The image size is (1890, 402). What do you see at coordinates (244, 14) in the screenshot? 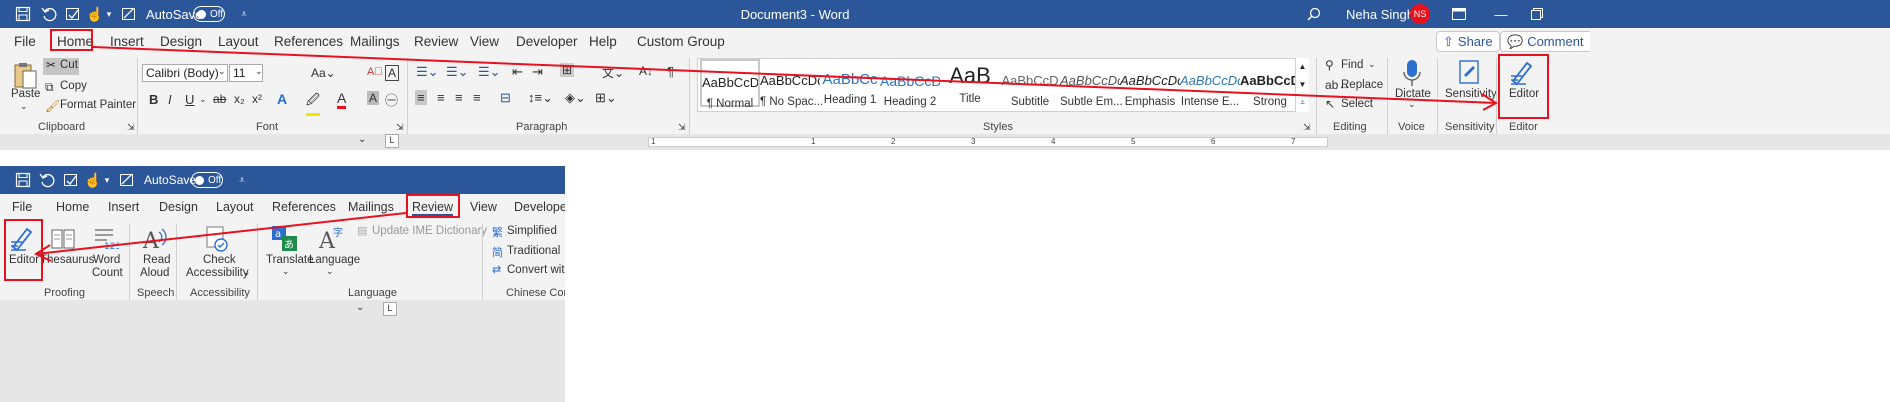
I see `qat-customize-icon: ⩡` at bounding box center [244, 14].